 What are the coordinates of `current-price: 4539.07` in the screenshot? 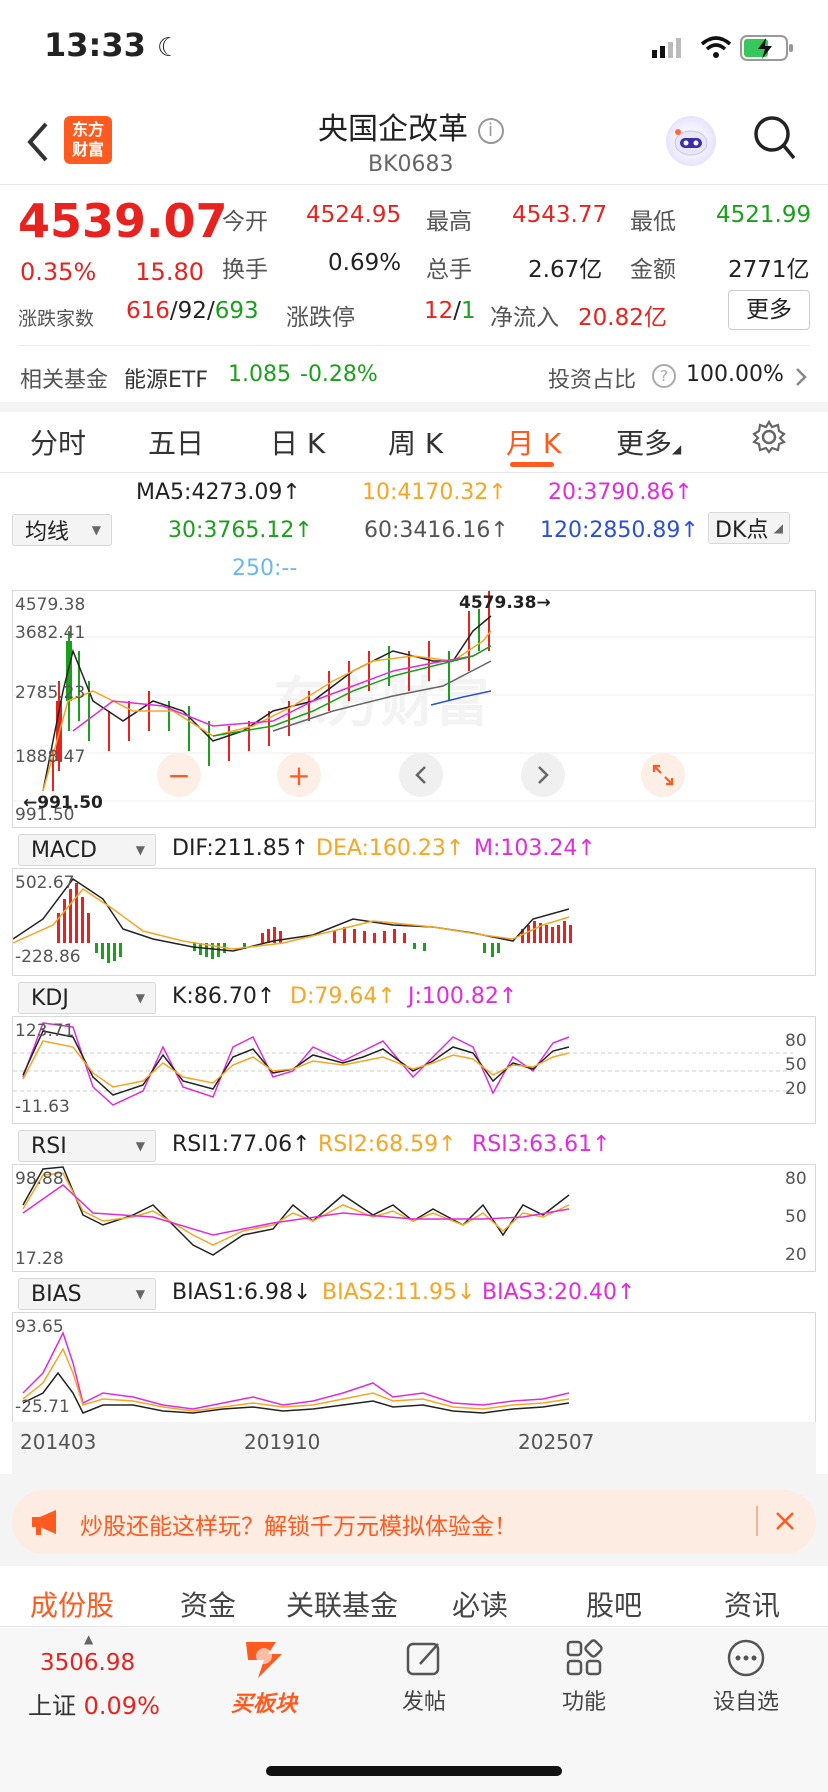 It's located at (123, 221).